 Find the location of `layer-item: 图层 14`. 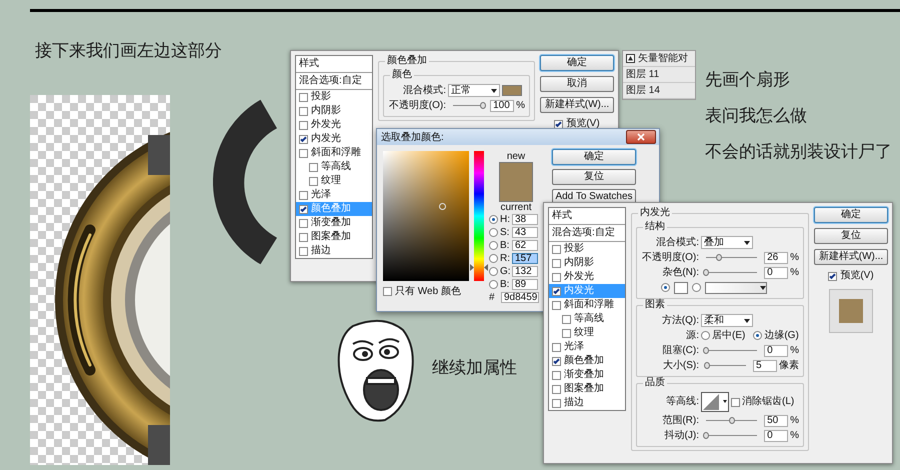

layer-item: 图层 14 is located at coordinates (659, 91).